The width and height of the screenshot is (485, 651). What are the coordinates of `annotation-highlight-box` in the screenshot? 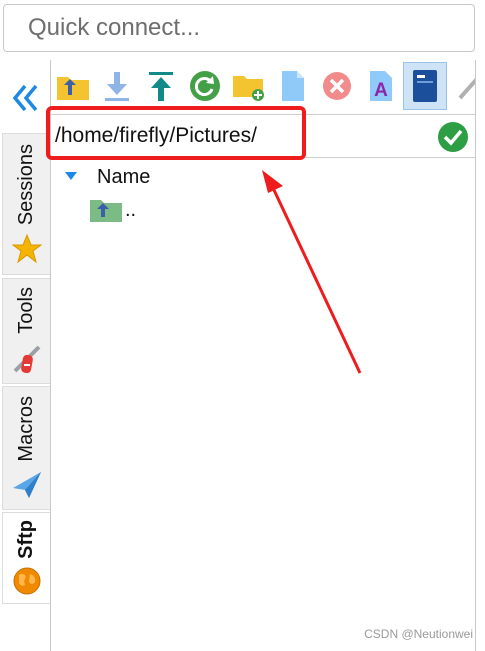 It's located at (176, 133).